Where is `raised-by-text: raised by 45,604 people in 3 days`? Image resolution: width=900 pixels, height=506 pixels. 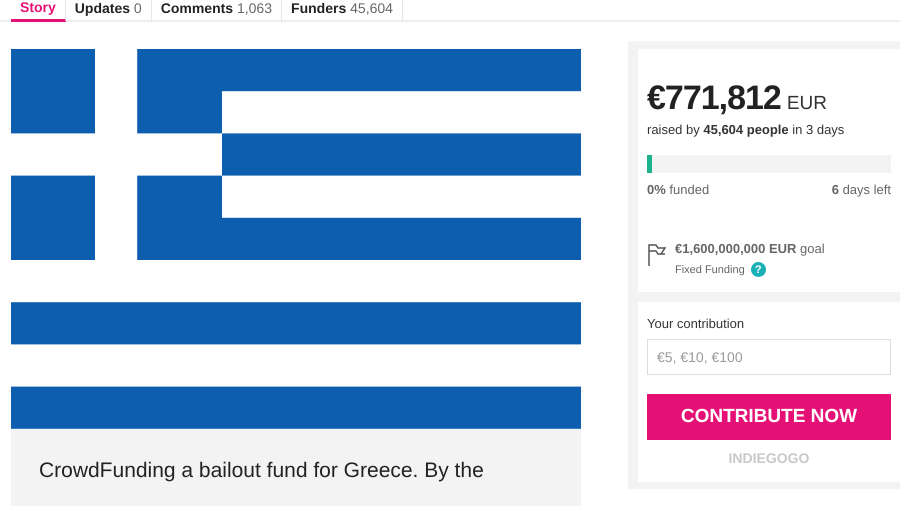 raised-by-text: raised by 45,604 people in 3 days is located at coordinates (746, 129).